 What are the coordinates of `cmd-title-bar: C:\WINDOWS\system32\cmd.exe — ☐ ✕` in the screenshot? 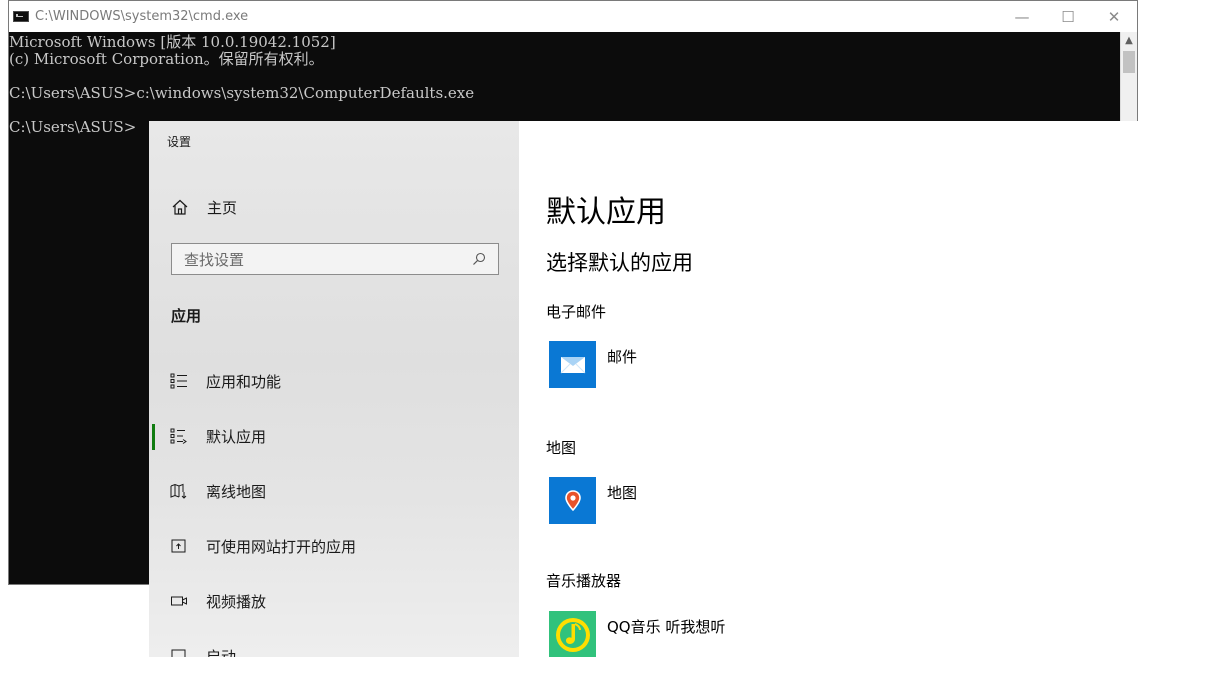 It's located at (573, 16).